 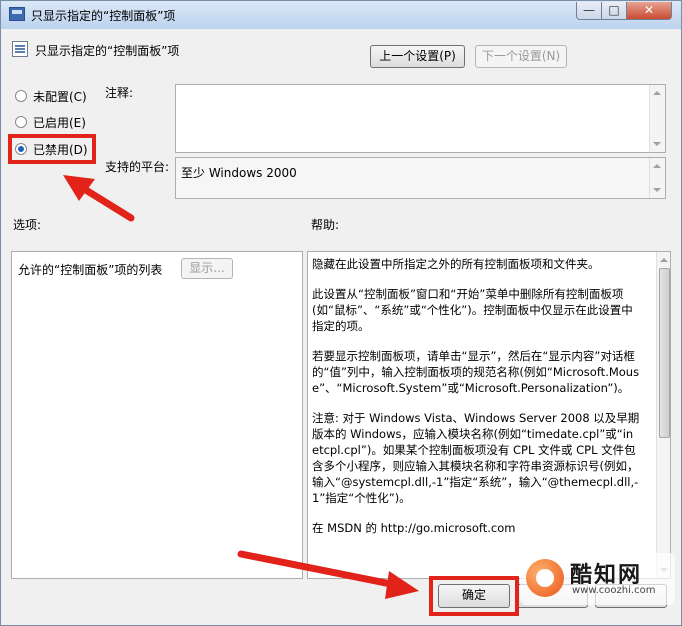 What do you see at coordinates (597, 579) in the screenshot?
I see `watermark: 酷知网 www.coozhi.com` at bounding box center [597, 579].